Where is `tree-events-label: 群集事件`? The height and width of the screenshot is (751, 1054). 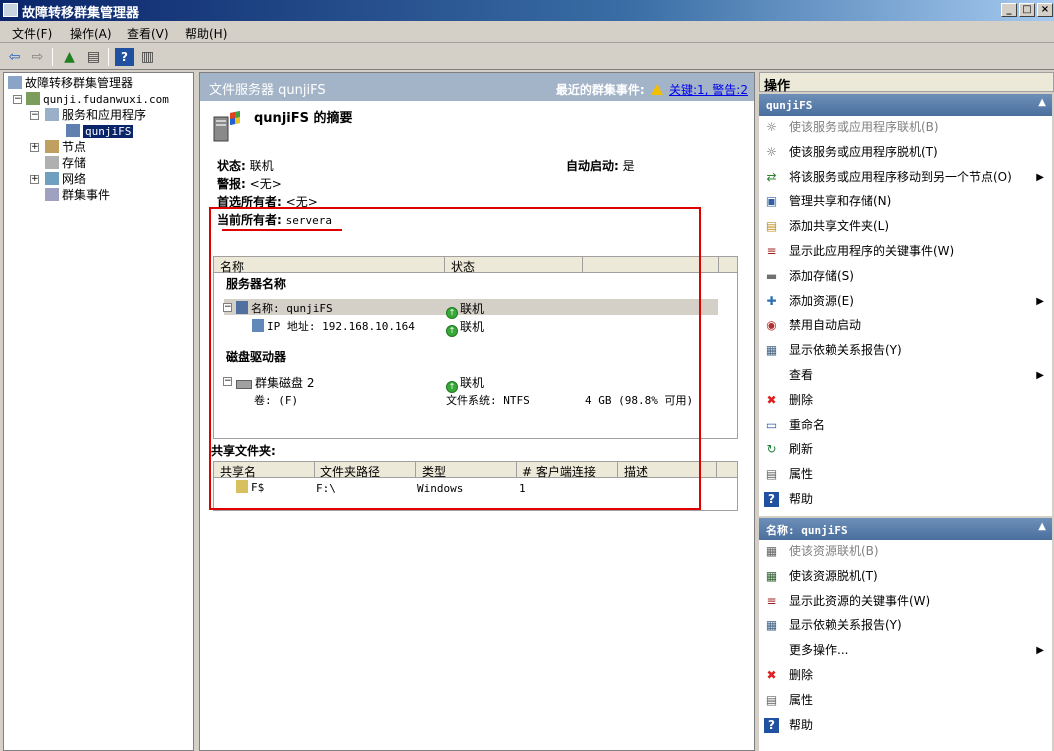
tree-events-label: 群集事件 is located at coordinates (86, 195).